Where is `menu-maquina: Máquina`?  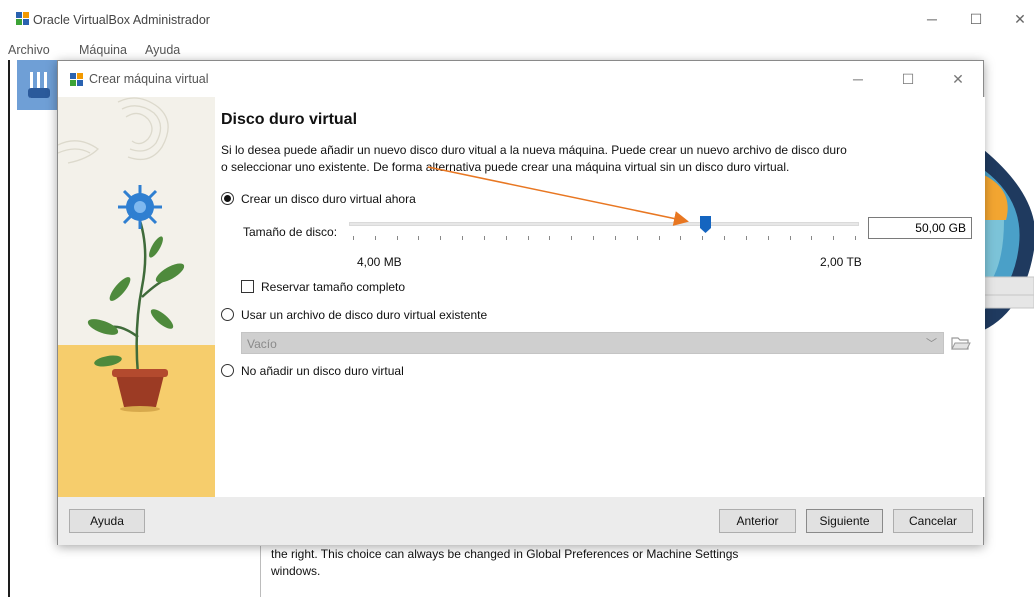
menu-maquina: Máquina is located at coordinates (103, 50).